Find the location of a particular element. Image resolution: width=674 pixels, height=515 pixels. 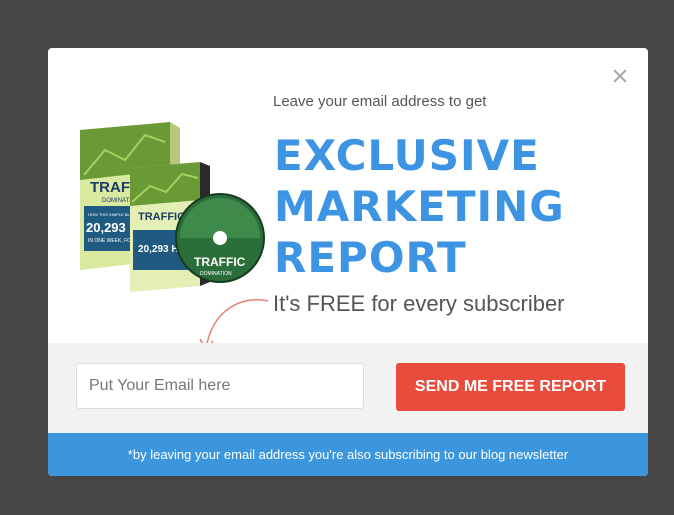

headline-line-3: REPORT is located at coordinates (370, 257).